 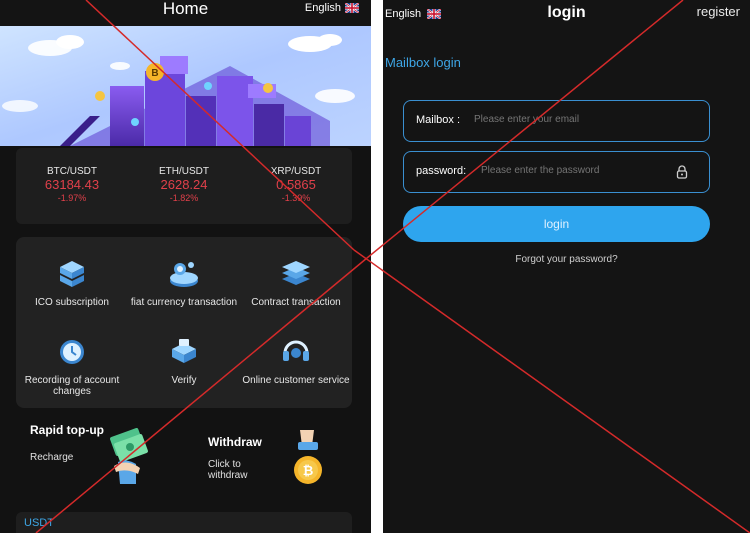 I want to click on login-button: login, so click(x=556, y=224).